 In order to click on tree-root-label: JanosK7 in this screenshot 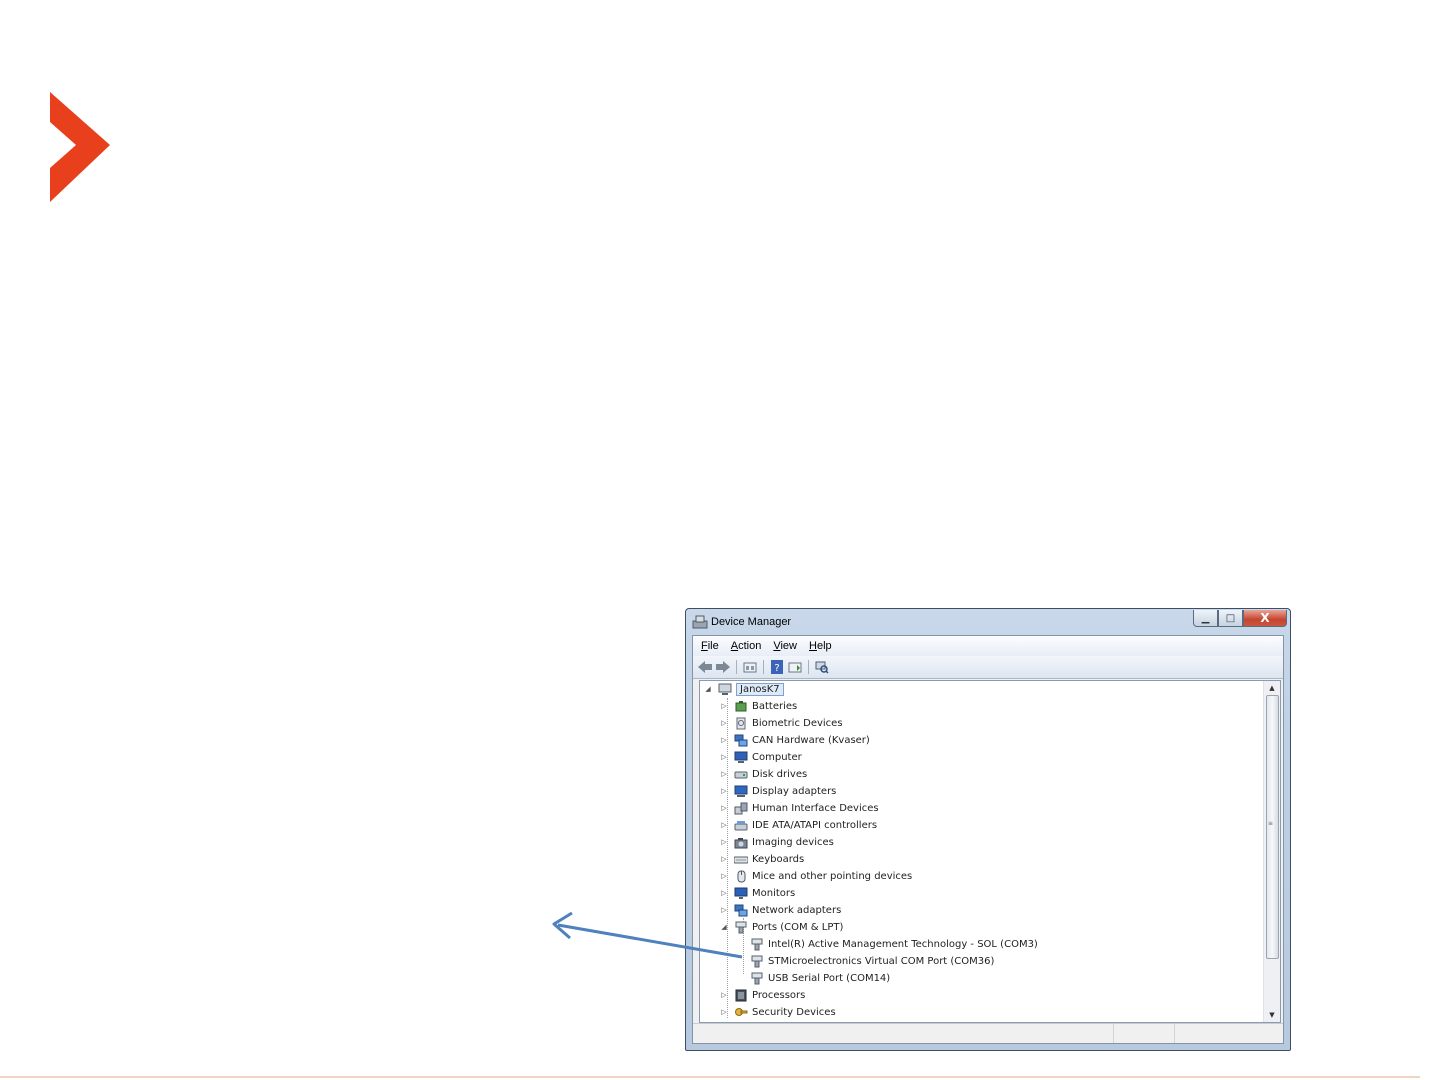, I will do `click(760, 689)`.